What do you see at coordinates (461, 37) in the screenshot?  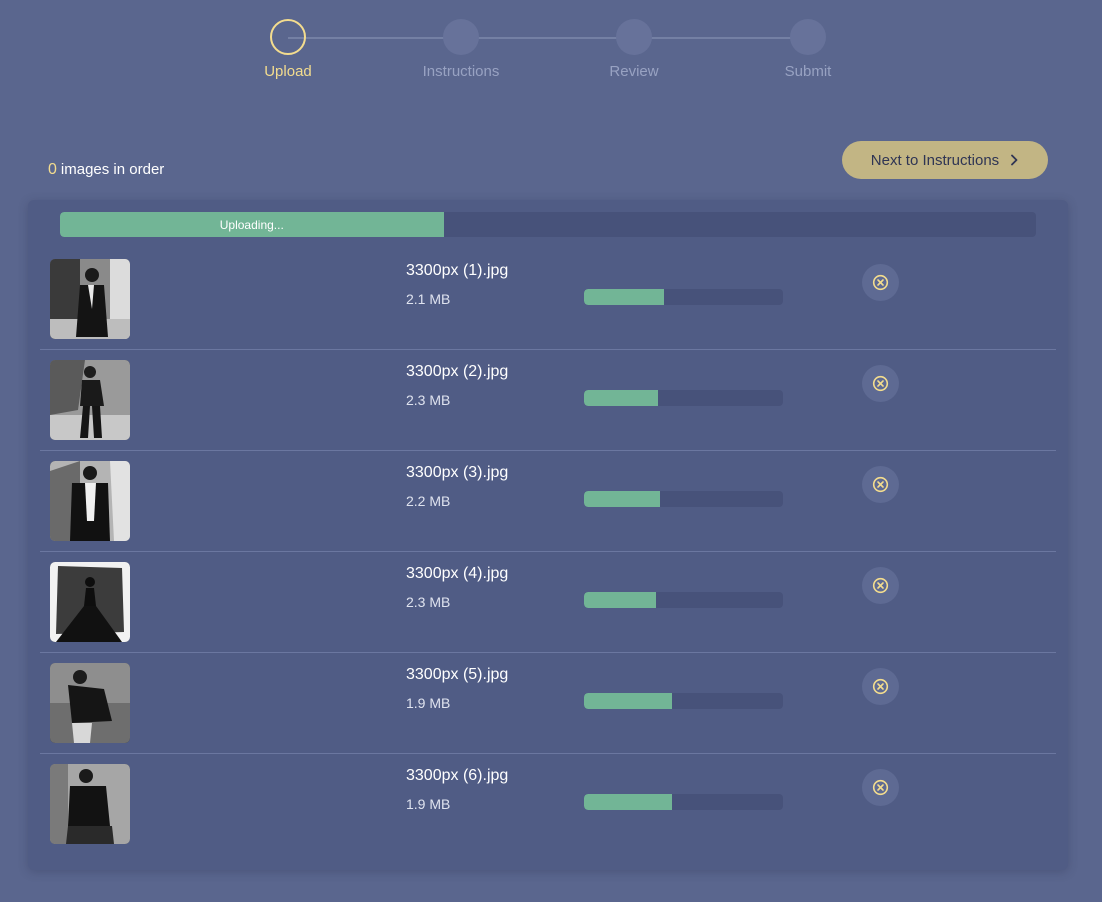 I see `step-indicator-instructions` at bounding box center [461, 37].